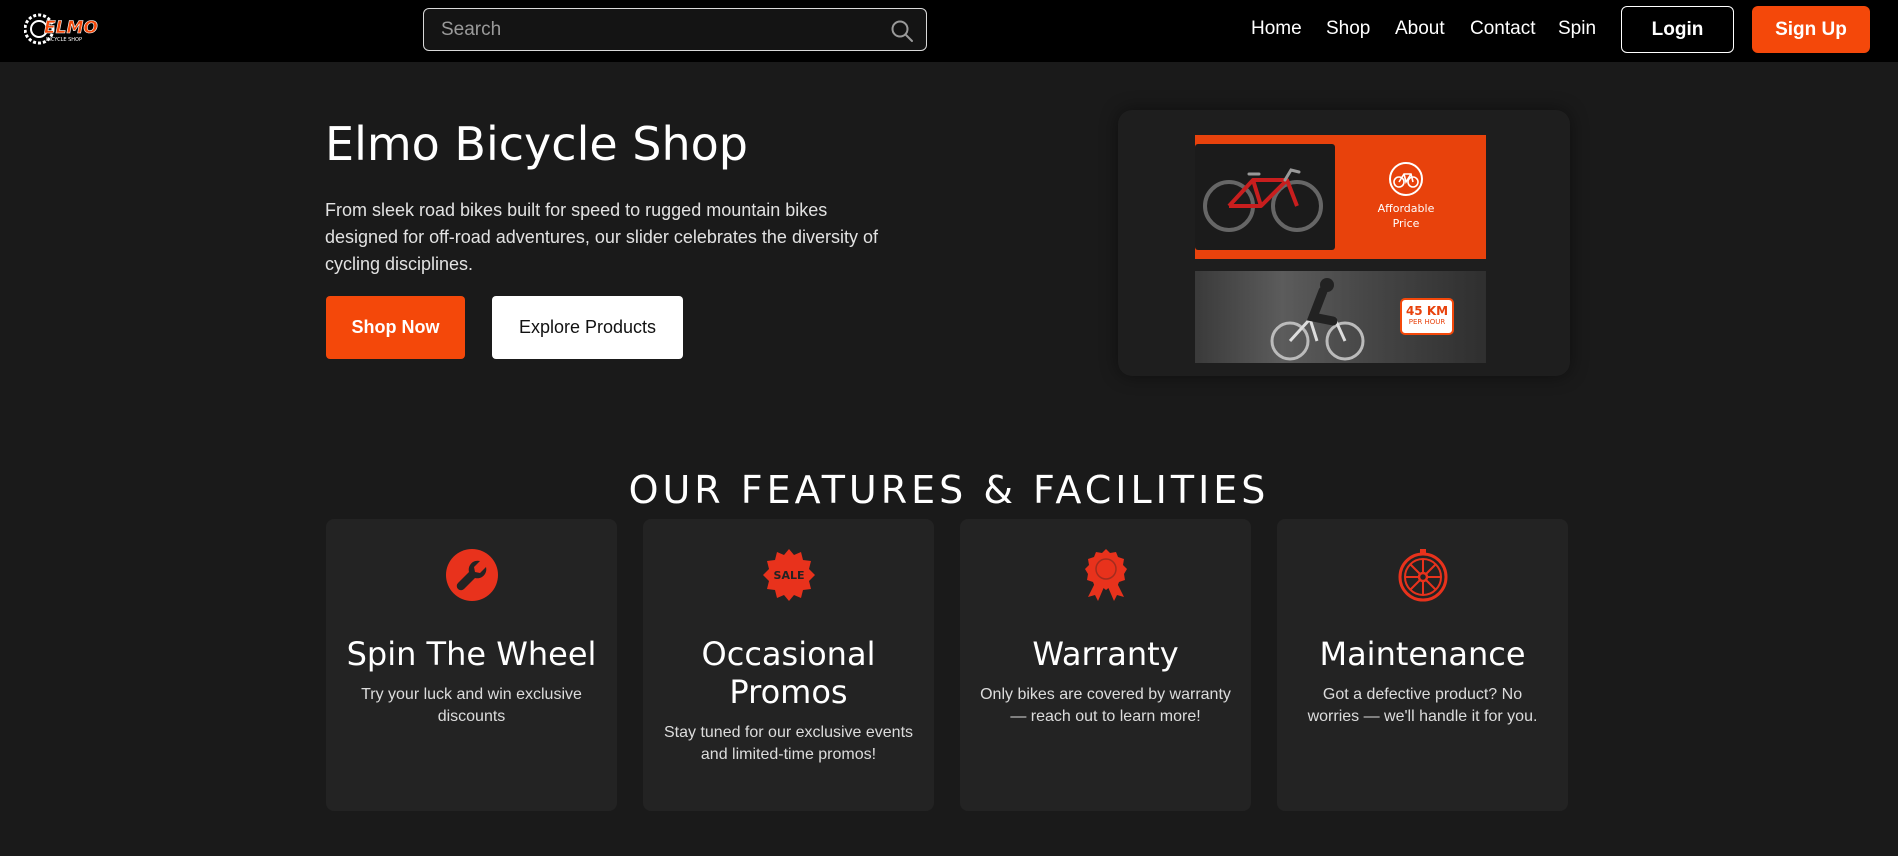  Describe the element at coordinates (64, 40) in the screenshot. I see `svg-text: BICYCLE SHOP` at that location.